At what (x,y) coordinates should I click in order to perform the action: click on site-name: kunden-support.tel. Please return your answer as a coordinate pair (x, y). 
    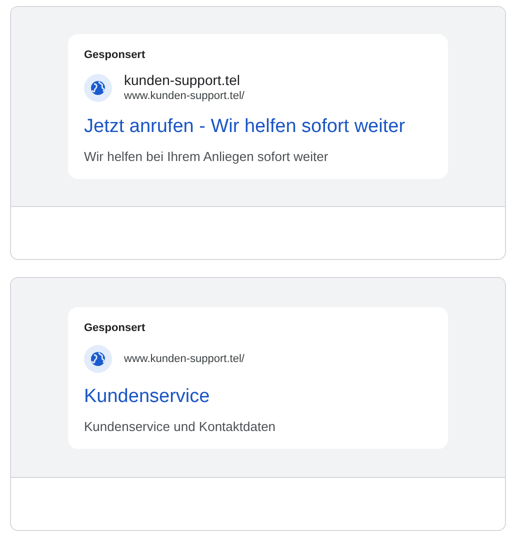
    Looking at the image, I should click on (182, 80).